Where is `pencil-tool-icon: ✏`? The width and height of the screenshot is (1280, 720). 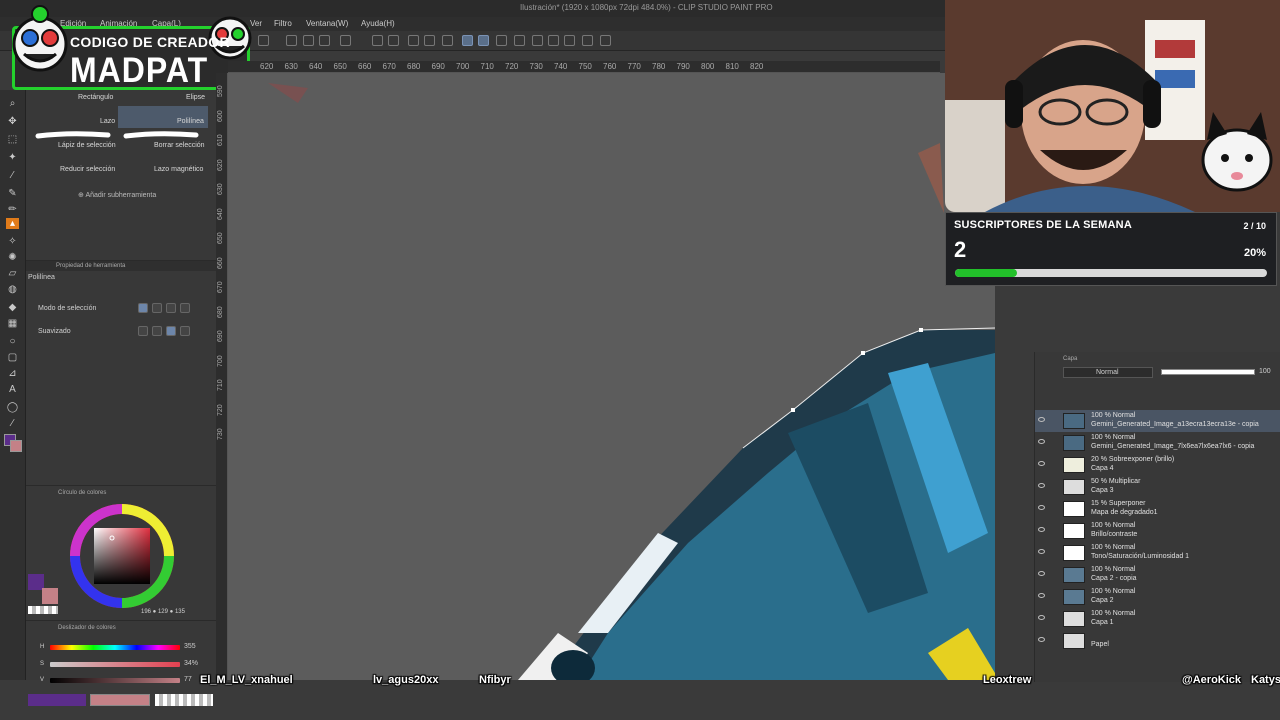
pencil-tool-icon: ✏ is located at coordinates (12, 209).